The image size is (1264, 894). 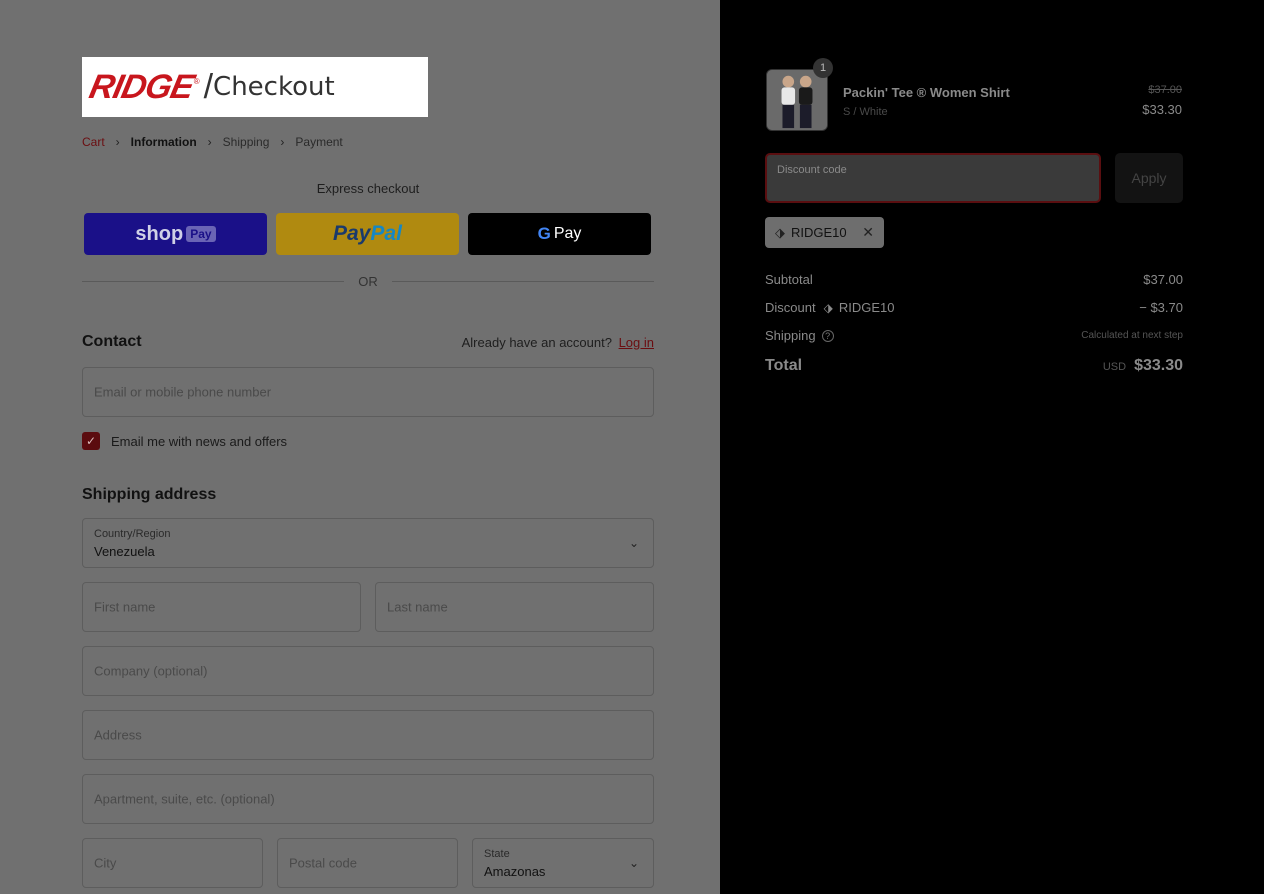 I want to click on discount-value: − $3.70, so click(x=1161, y=307).